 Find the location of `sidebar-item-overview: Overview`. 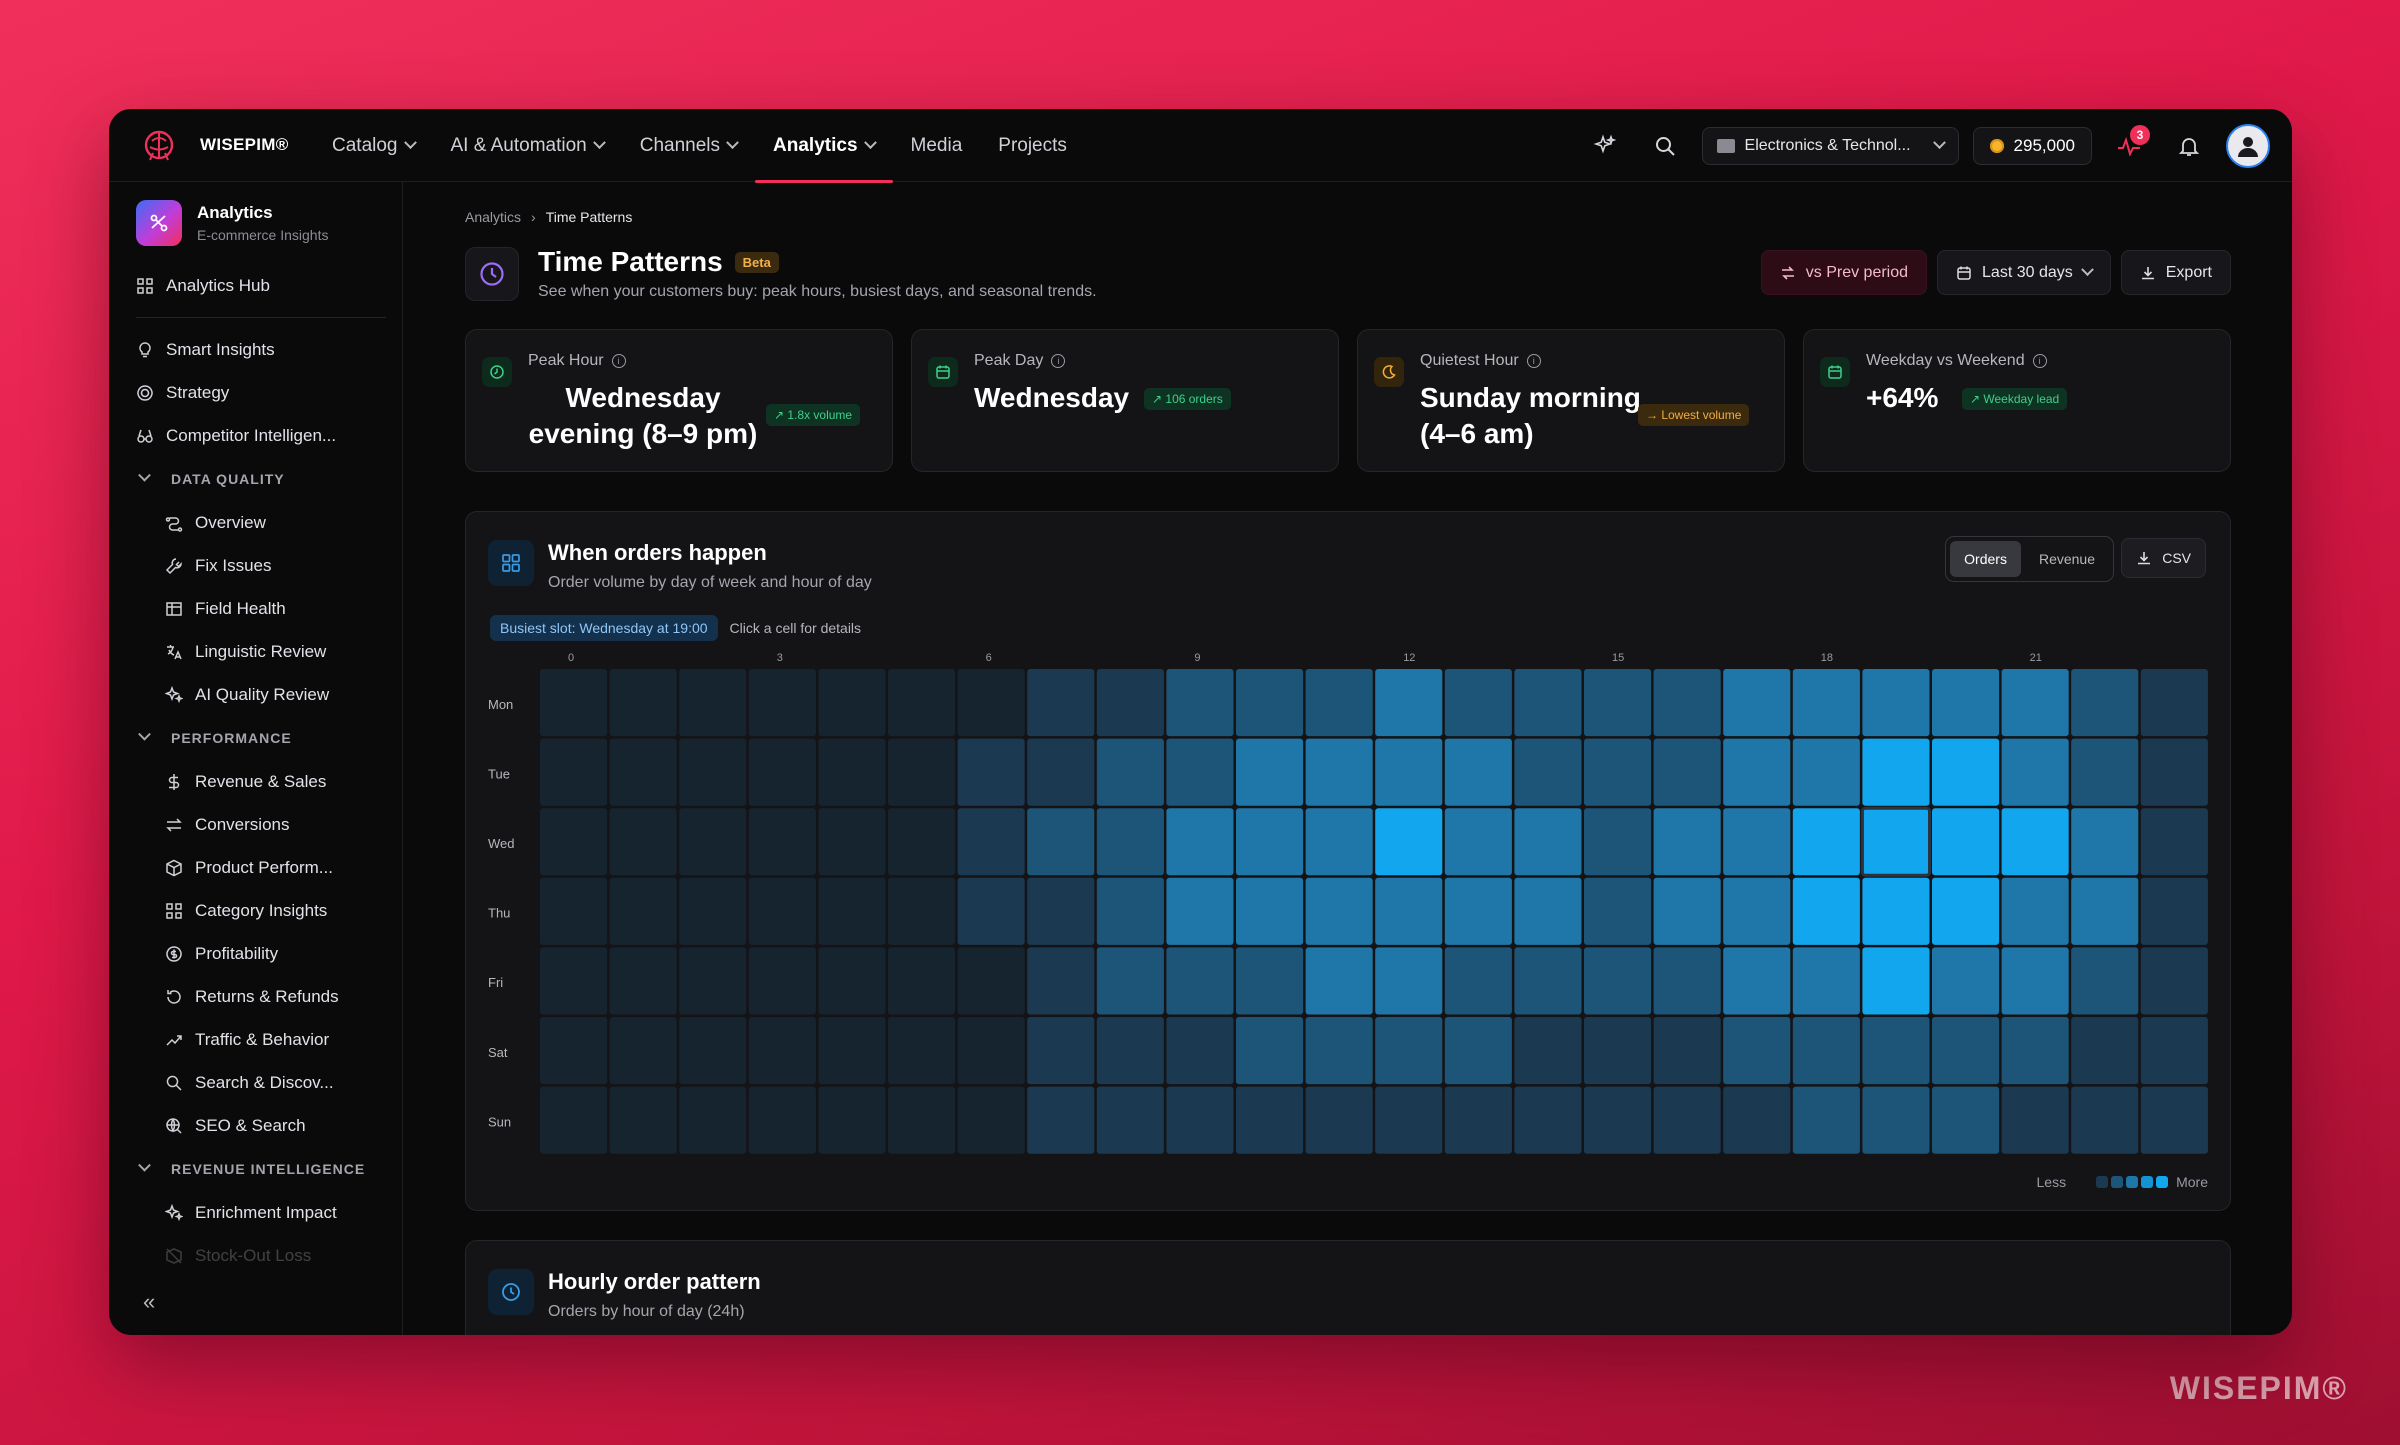

sidebar-item-overview: Overview is located at coordinates (261, 522).